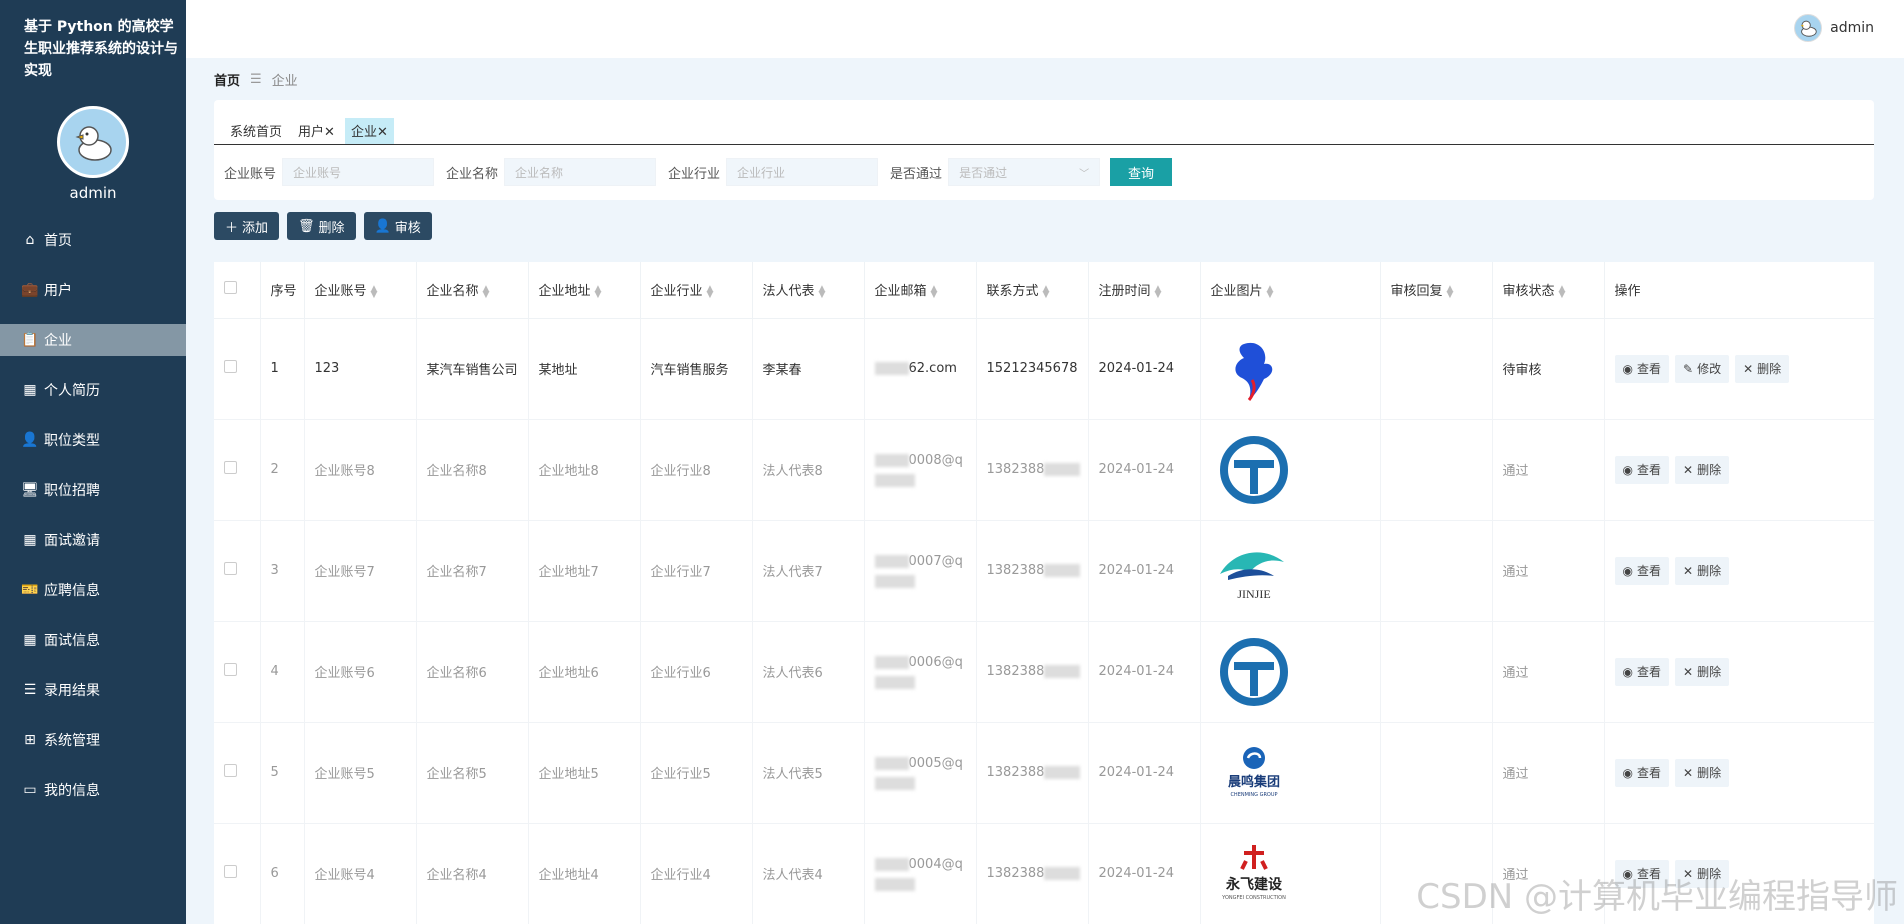 Image resolution: width=1904 pixels, height=924 pixels. Describe the element at coordinates (30, 490) in the screenshot. I see `monitor-icon: 🖥` at that location.